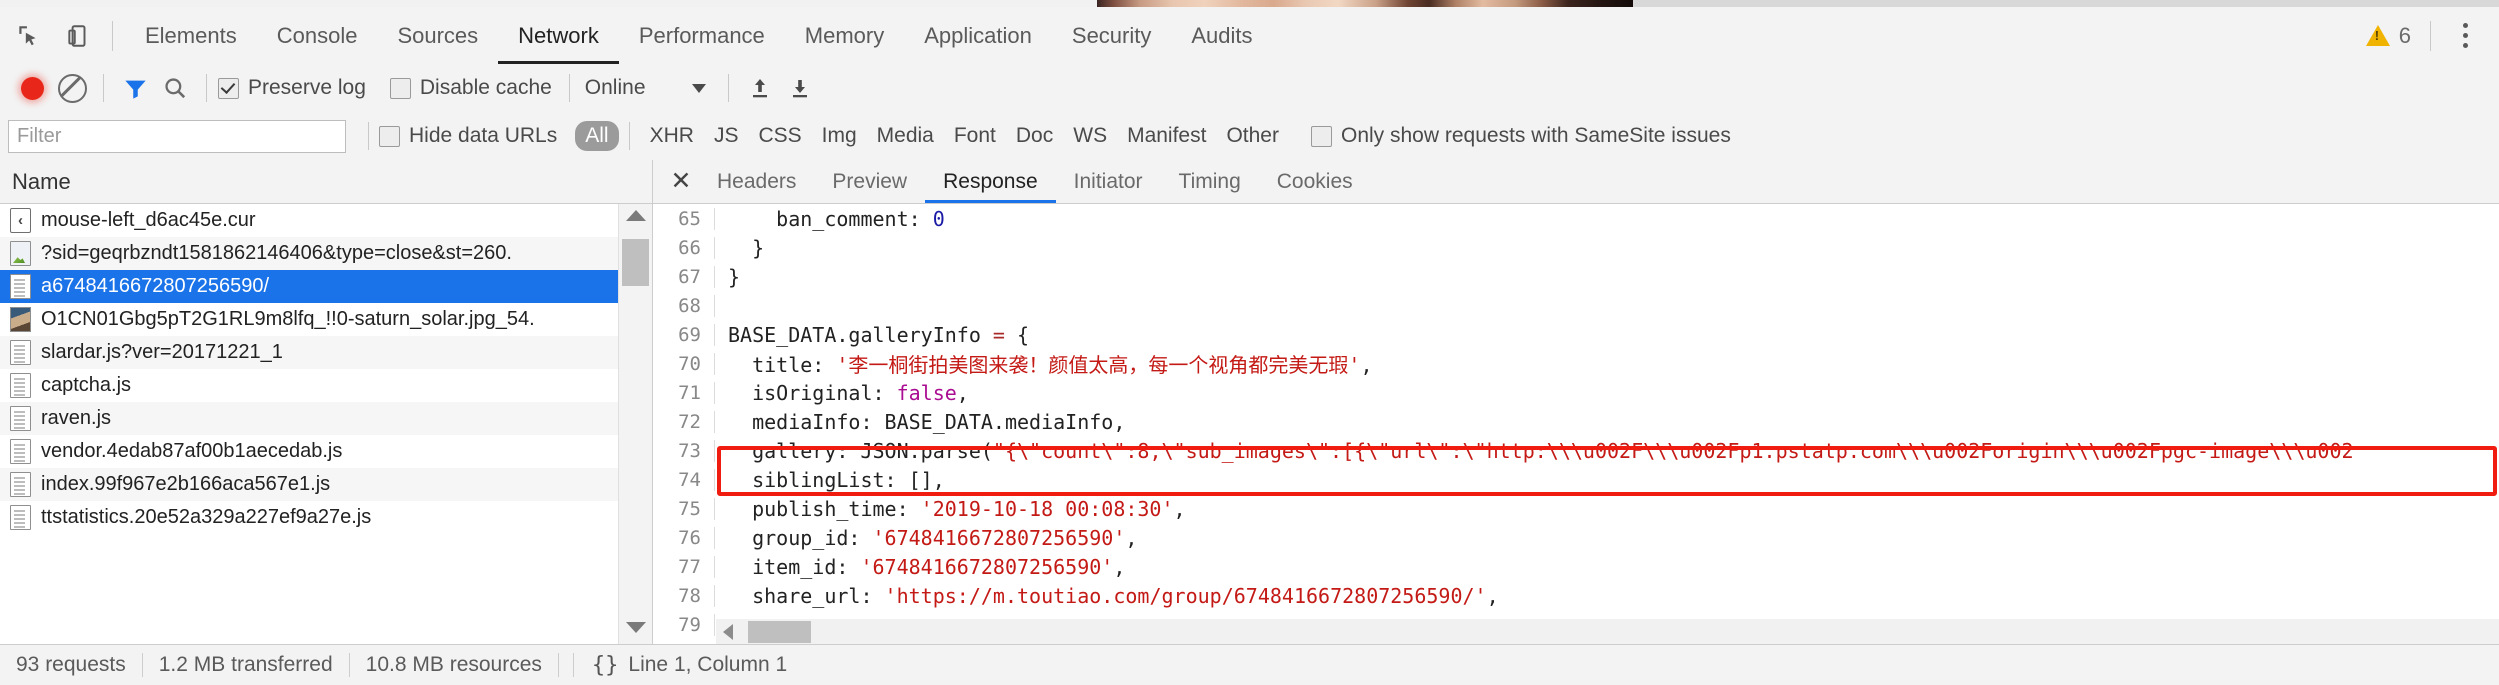  Describe the element at coordinates (975, 136) in the screenshot. I see `filter-type-font: Font` at that location.